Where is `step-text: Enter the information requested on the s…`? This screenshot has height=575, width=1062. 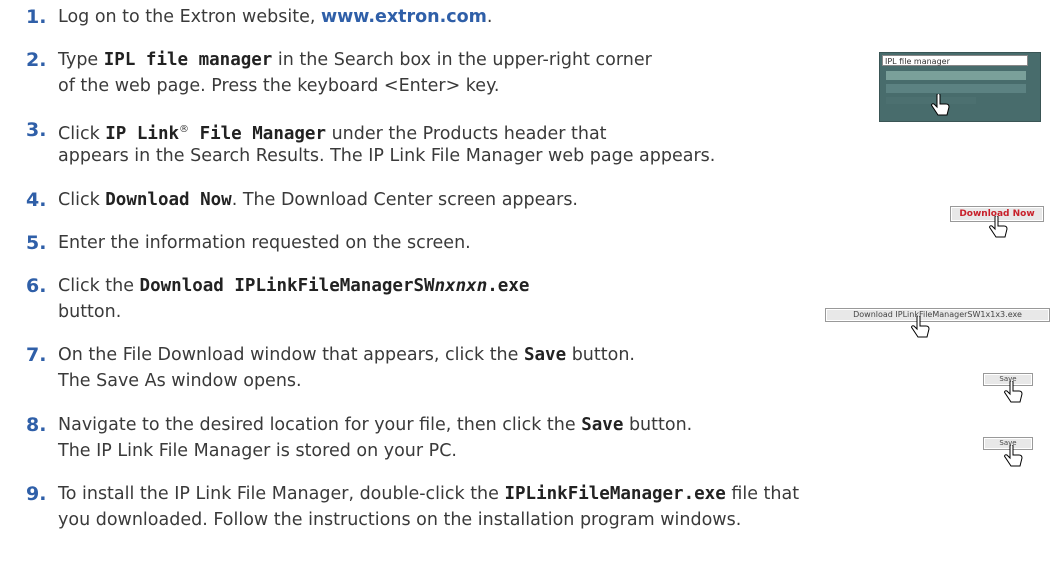
step-text: Enter the information requested on the s… is located at coordinates (264, 243).